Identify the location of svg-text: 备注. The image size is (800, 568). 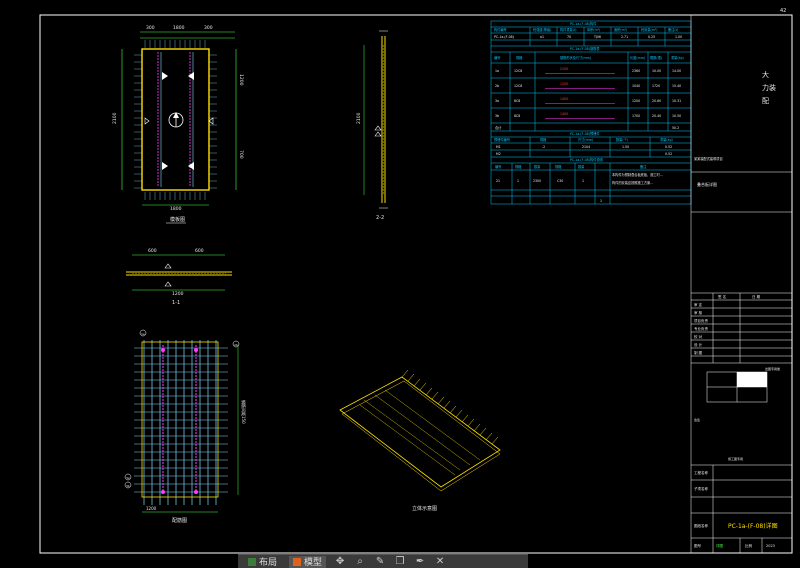
(643, 166).